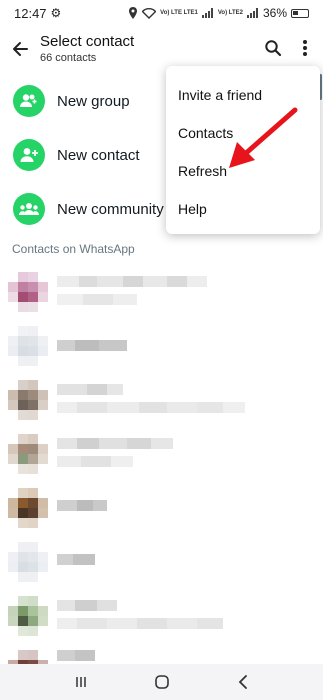 This screenshot has width=323, height=700. Describe the element at coordinates (56, 13) in the screenshot. I see `settings-gear-icon: ⚙` at that location.